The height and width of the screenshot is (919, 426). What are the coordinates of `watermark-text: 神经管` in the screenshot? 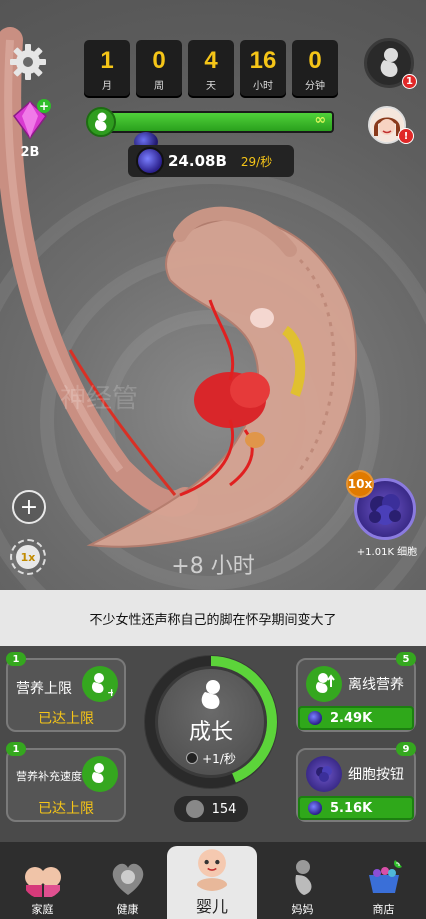 It's located at (99, 399).